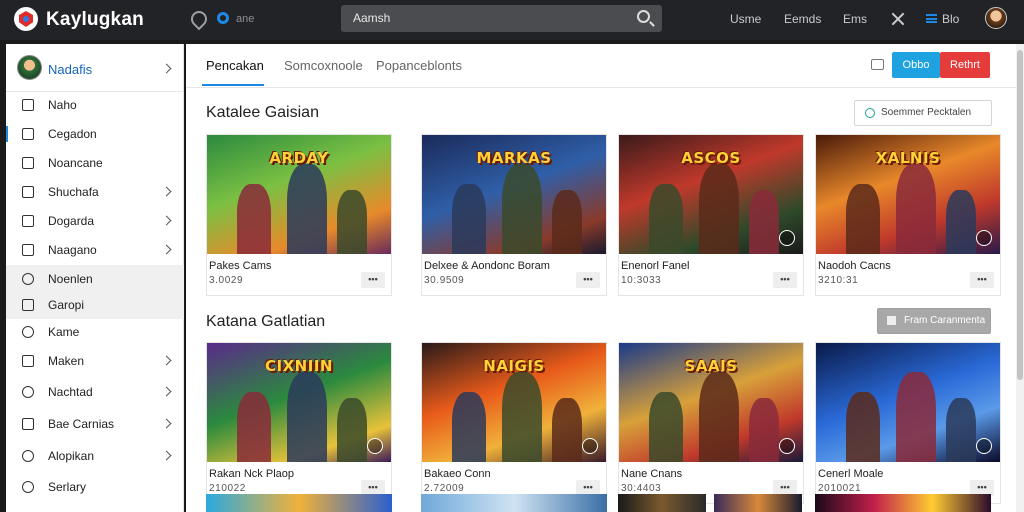 This screenshot has height=512, width=1024. What do you see at coordinates (95, 68) in the screenshot?
I see `sidebar-profile: Nadafis` at bounding box center [95, 68].